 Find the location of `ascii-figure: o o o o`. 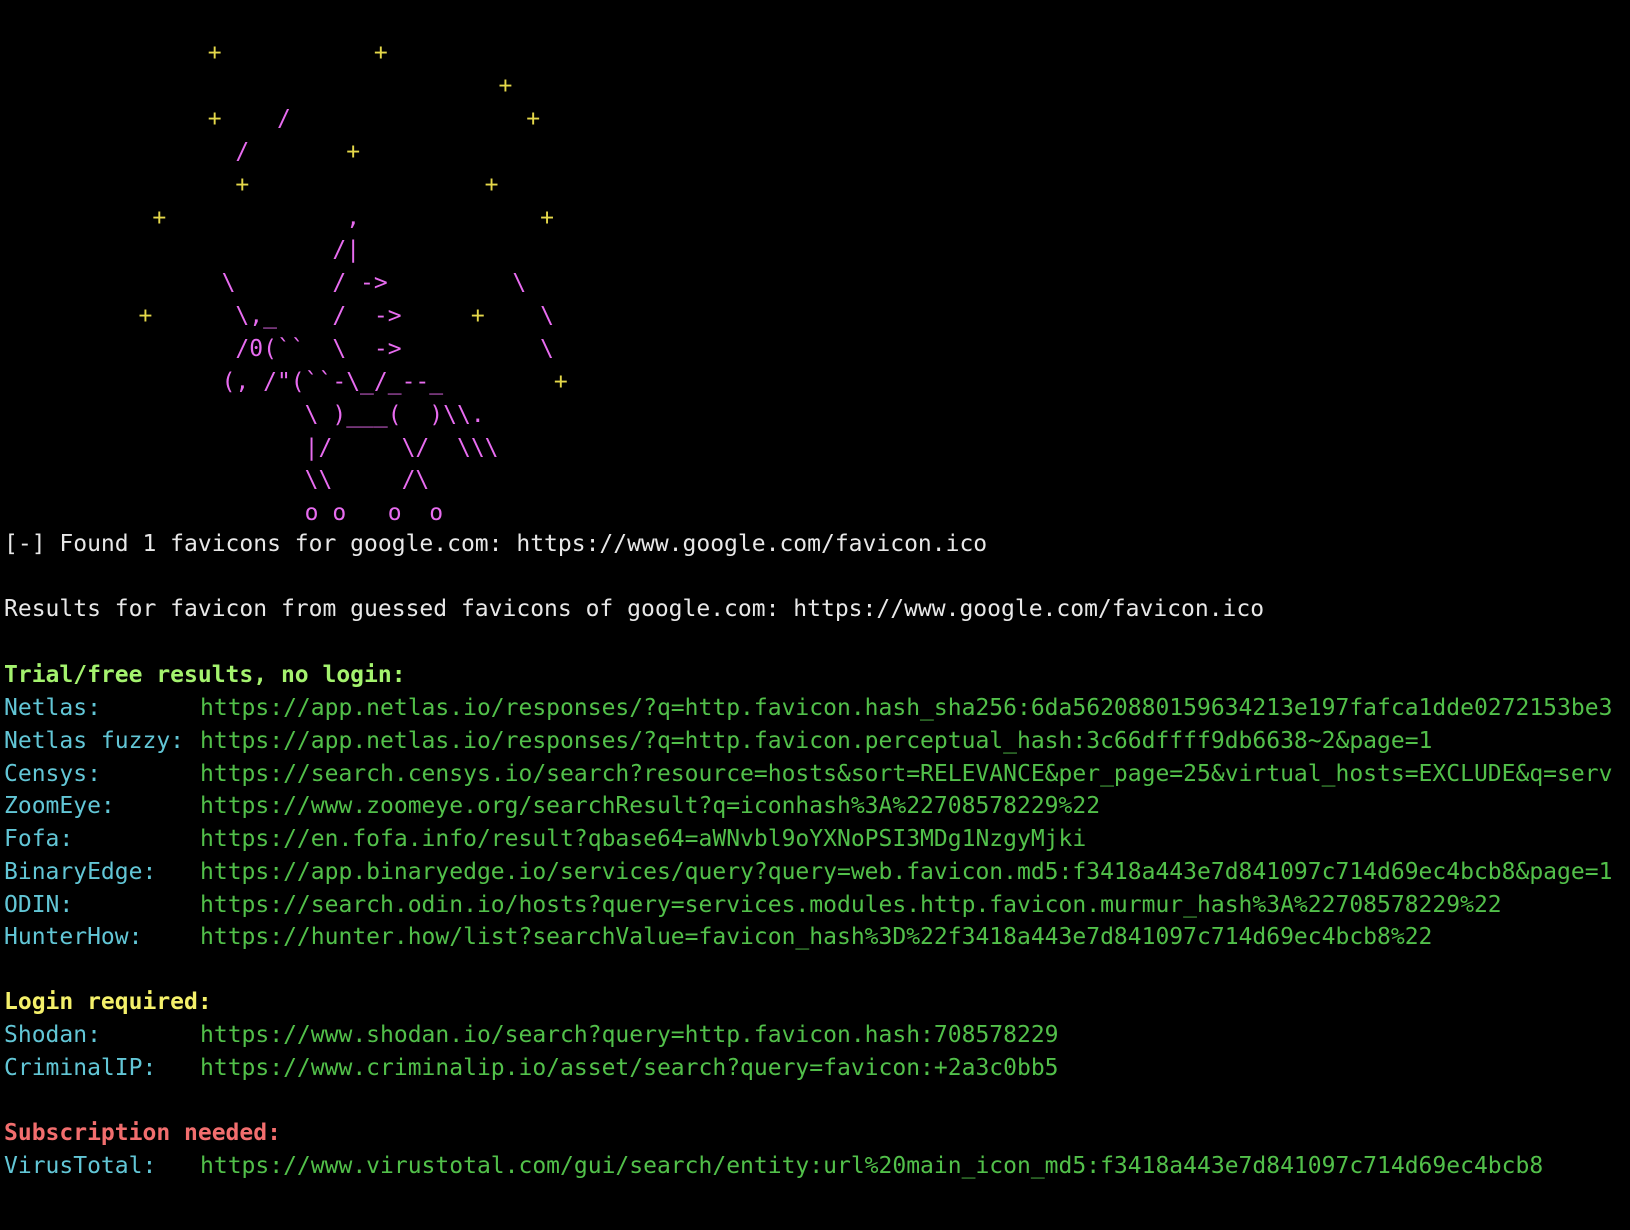

ascii-figure: o o o o is located at coordinates (263, 513).